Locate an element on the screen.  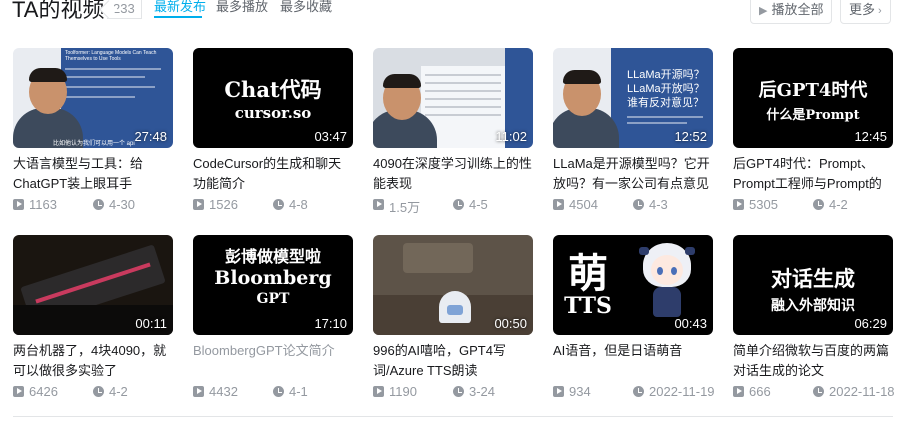
video-duration: 12:45 is located at coordinates (870, 136).